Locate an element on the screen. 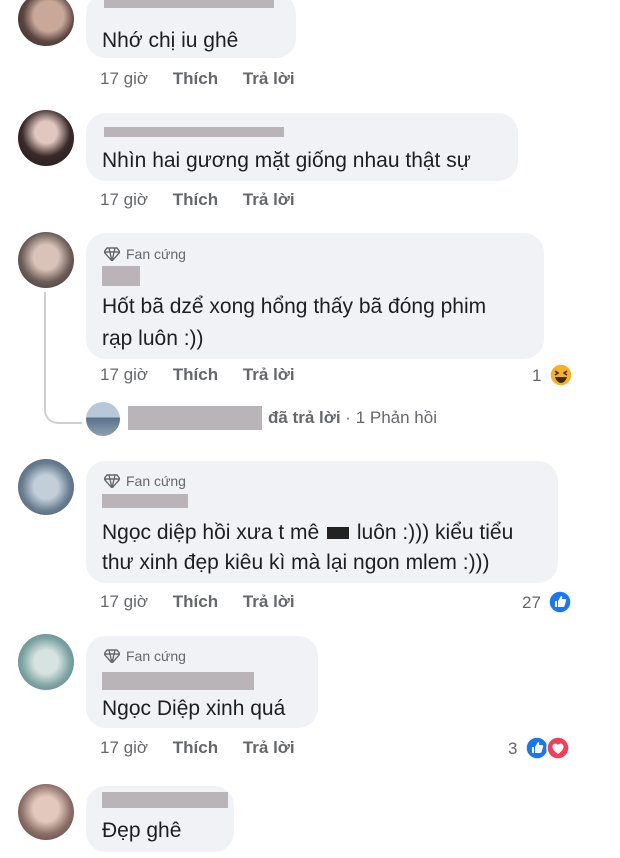 The height and width of the screenshot is (858, 620). comment-text-line2: rạp luôn :)) is located at coordinates (153, 338).